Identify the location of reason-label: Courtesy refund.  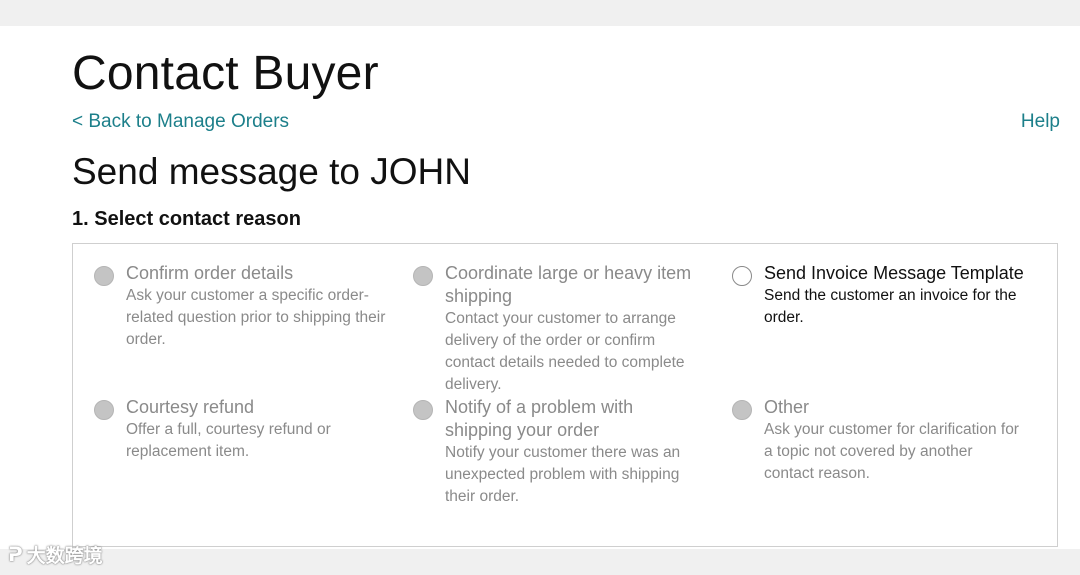
(190, 407).